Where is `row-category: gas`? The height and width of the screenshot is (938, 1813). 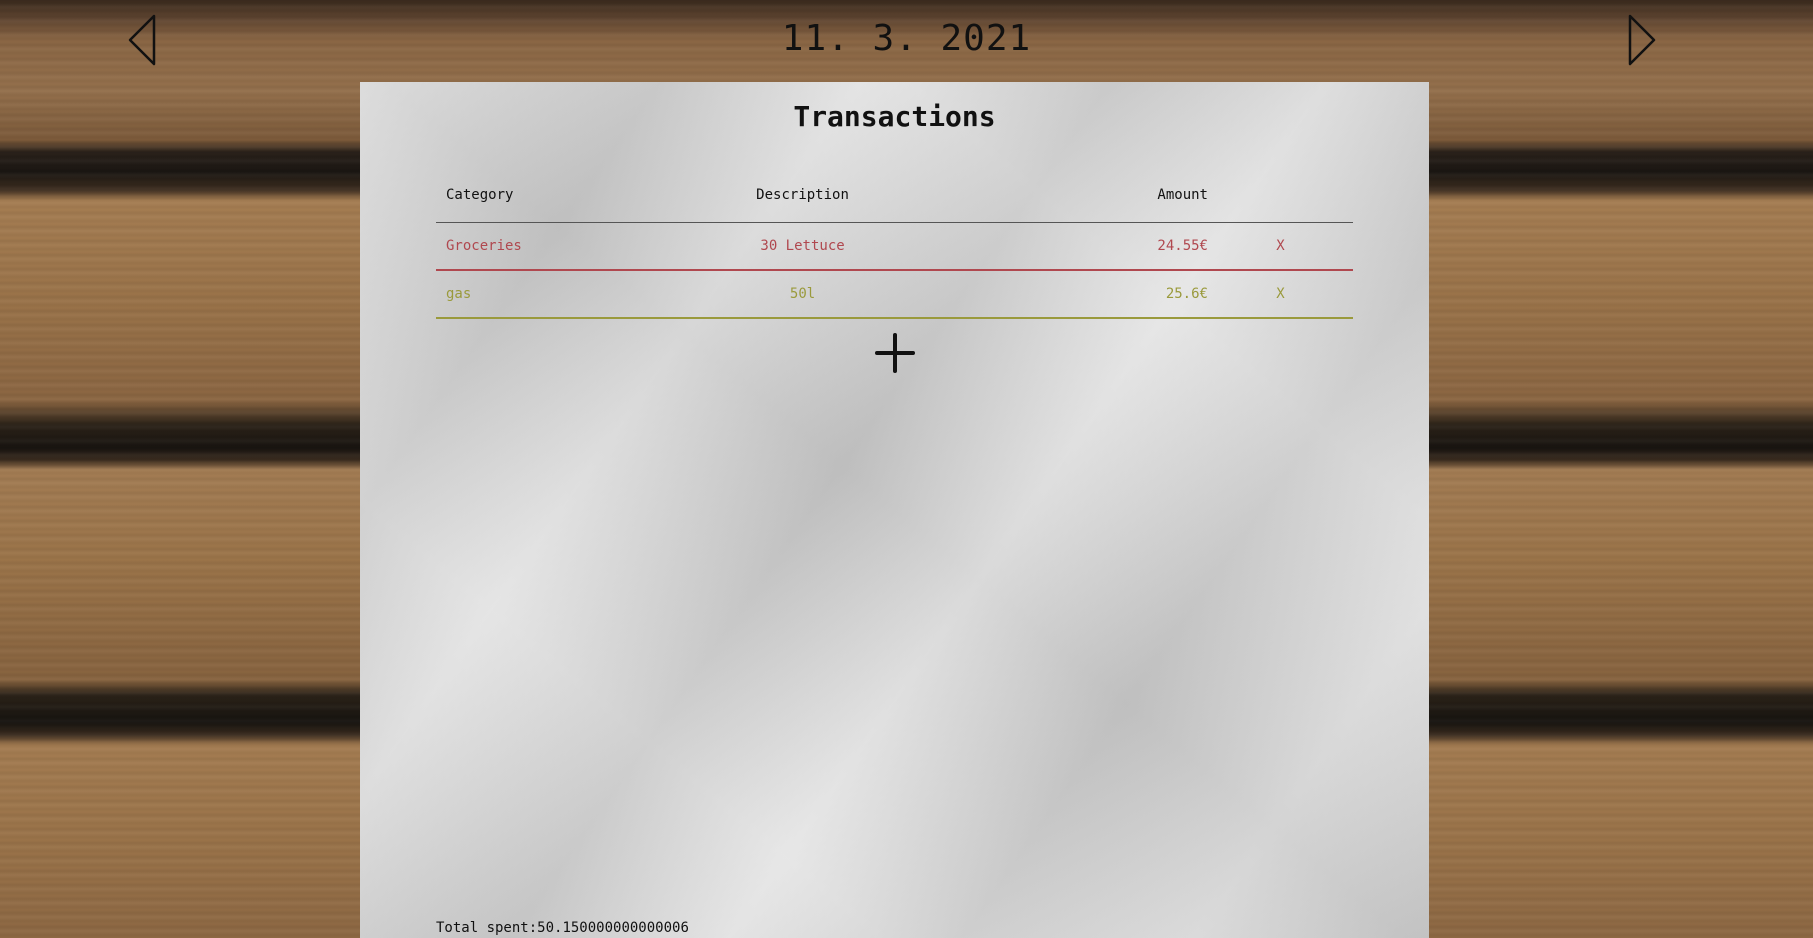
row-category: gas is located at coordinates (565, 294).